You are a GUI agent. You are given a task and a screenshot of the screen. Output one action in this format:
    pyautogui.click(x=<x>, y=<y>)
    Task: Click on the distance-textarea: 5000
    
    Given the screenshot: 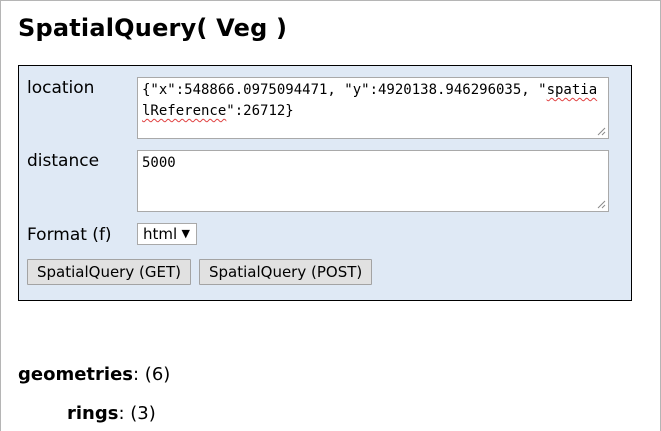 What is the action you would take?
    pyautogui.click(x=373, y=181)
    